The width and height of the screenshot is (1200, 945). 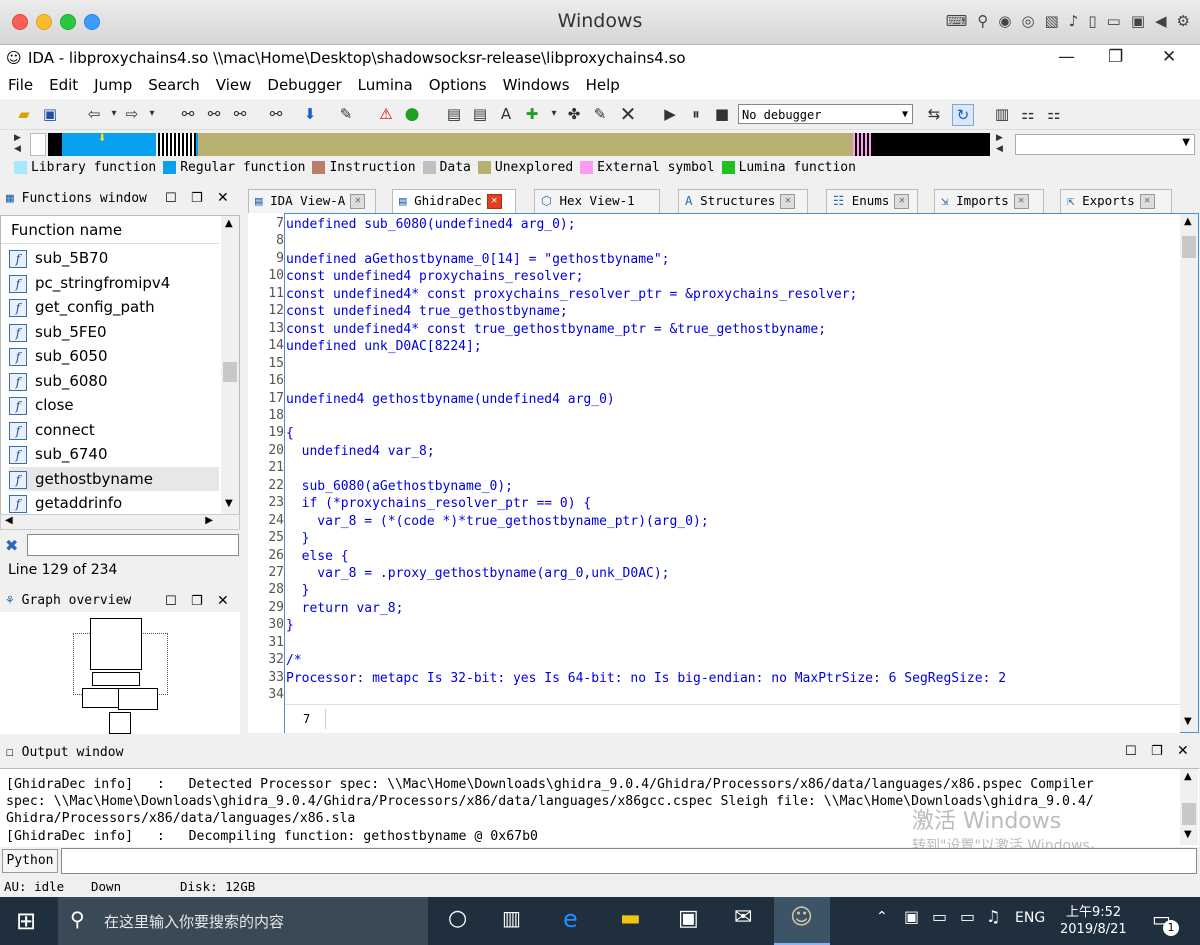 I want to click on volume-icon: ♫, so click(x=993, y=916).